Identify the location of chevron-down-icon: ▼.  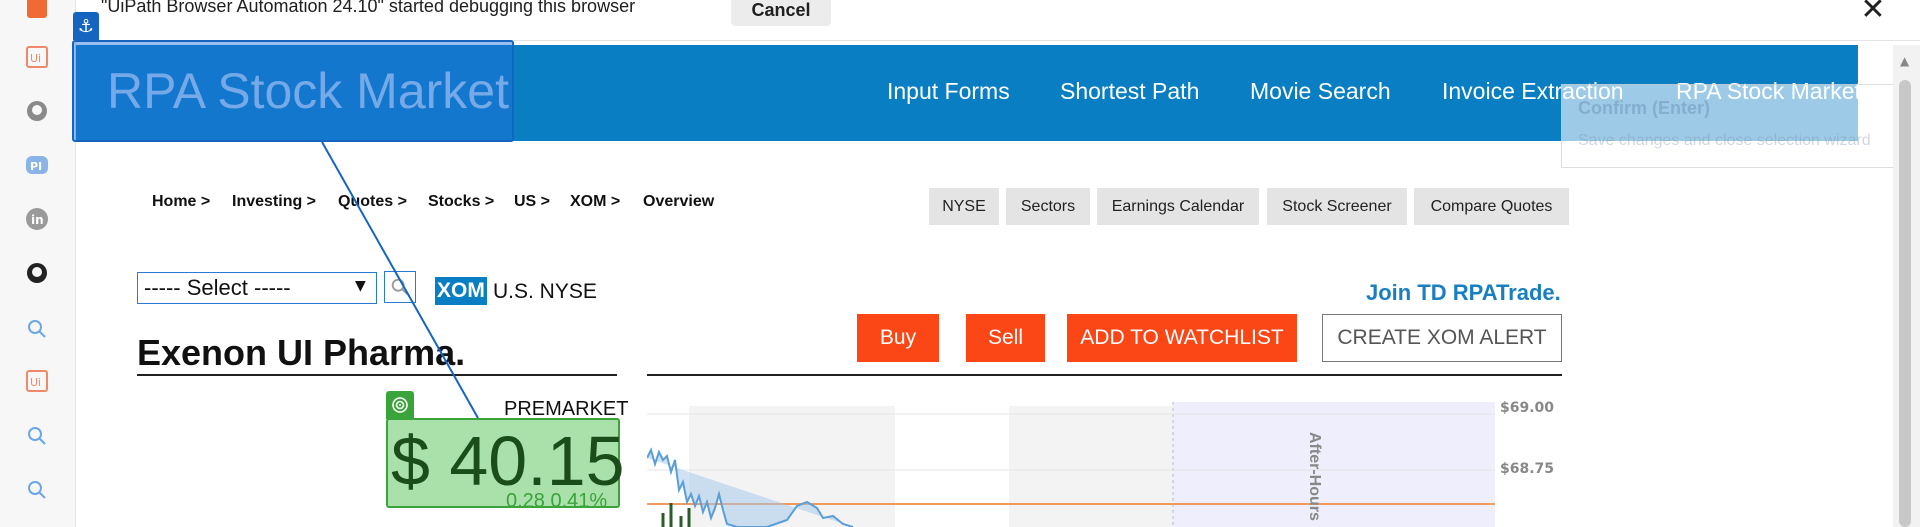
(360, 286).